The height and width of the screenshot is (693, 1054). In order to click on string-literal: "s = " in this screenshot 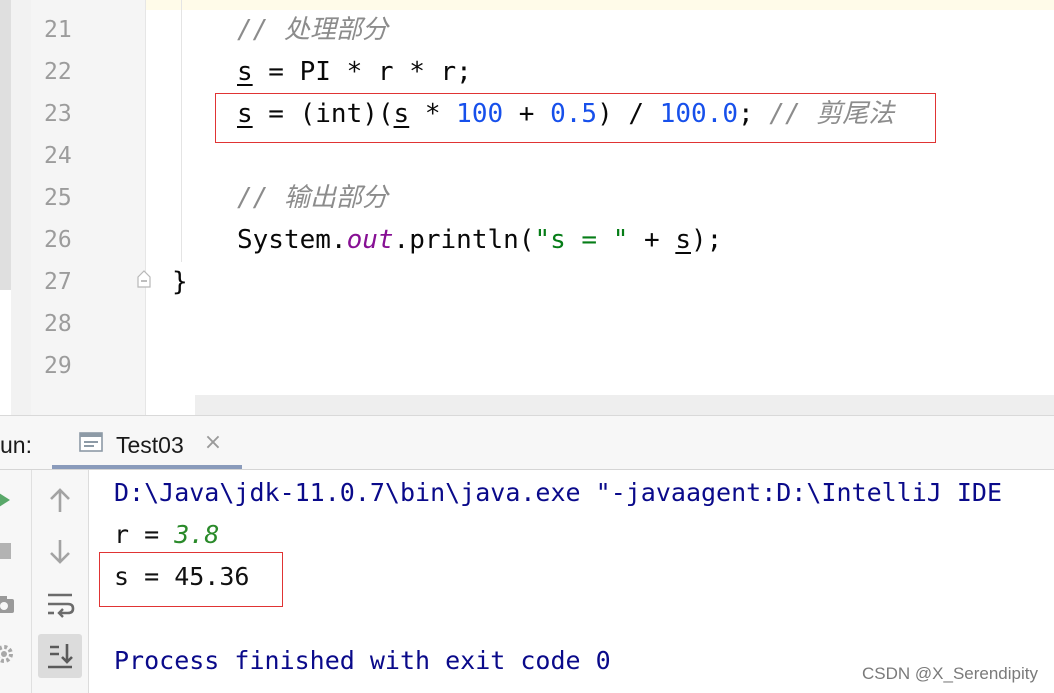, I will do `click(581, 240)`.